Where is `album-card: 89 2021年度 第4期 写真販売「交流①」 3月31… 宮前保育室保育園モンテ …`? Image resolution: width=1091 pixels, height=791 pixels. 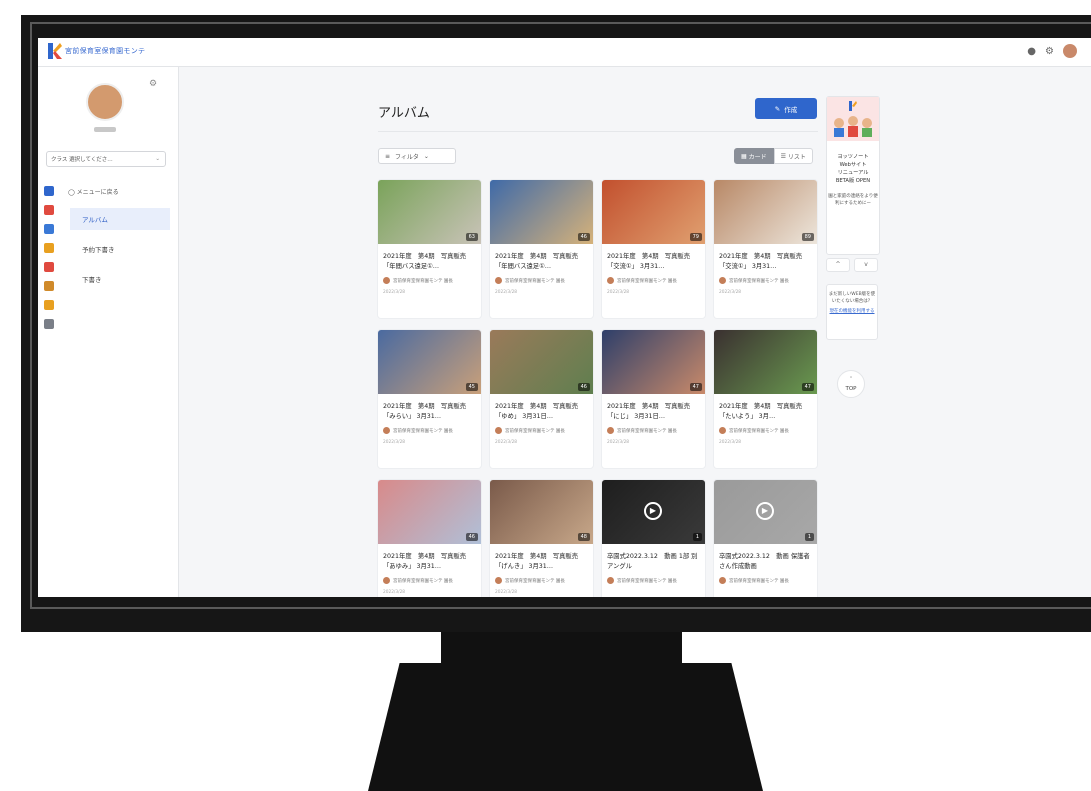 album-card: 89 2021年度 第4期 写真販売「交流①」 3月31… 宮前保育室保育園モンテ … is located at coordinates (765, 249).